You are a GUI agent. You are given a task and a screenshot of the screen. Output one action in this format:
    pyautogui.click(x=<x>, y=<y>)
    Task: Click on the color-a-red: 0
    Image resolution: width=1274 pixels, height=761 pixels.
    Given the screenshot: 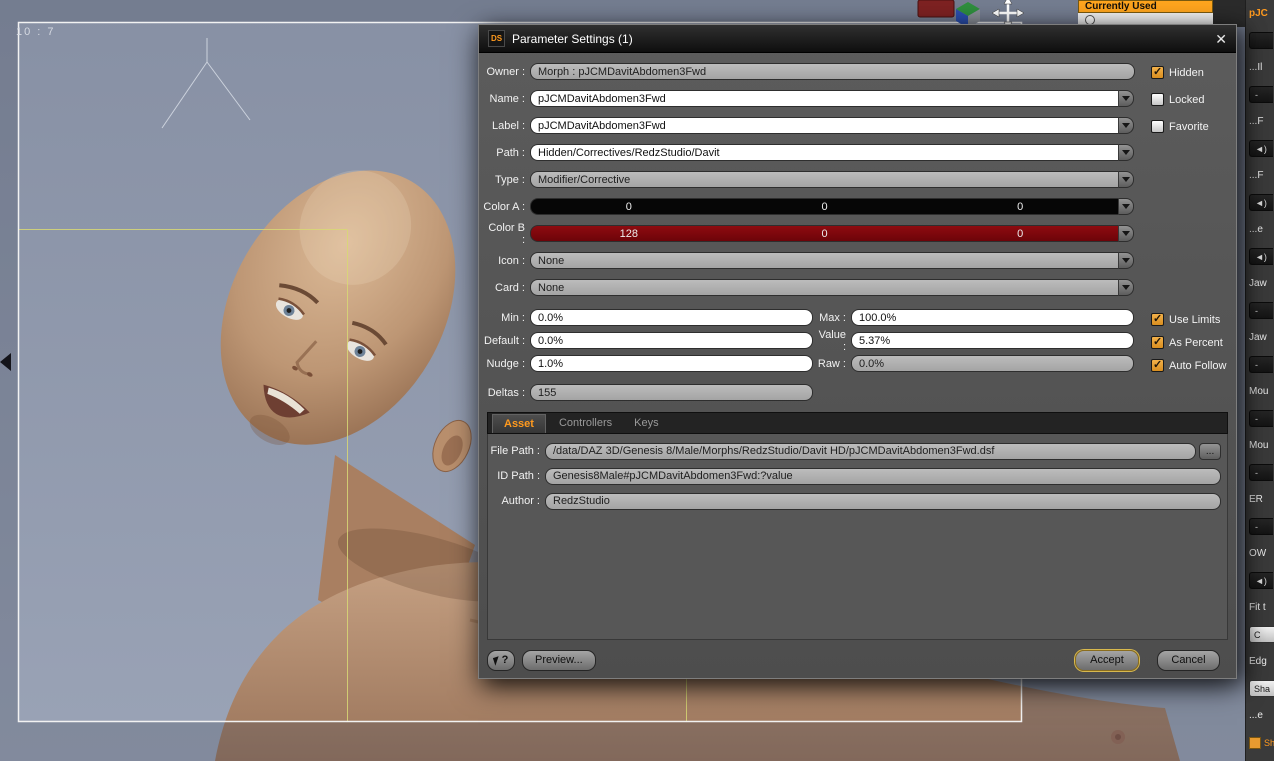 What is the action you would take?
    pyautogui.click(x=629, y=207)
    